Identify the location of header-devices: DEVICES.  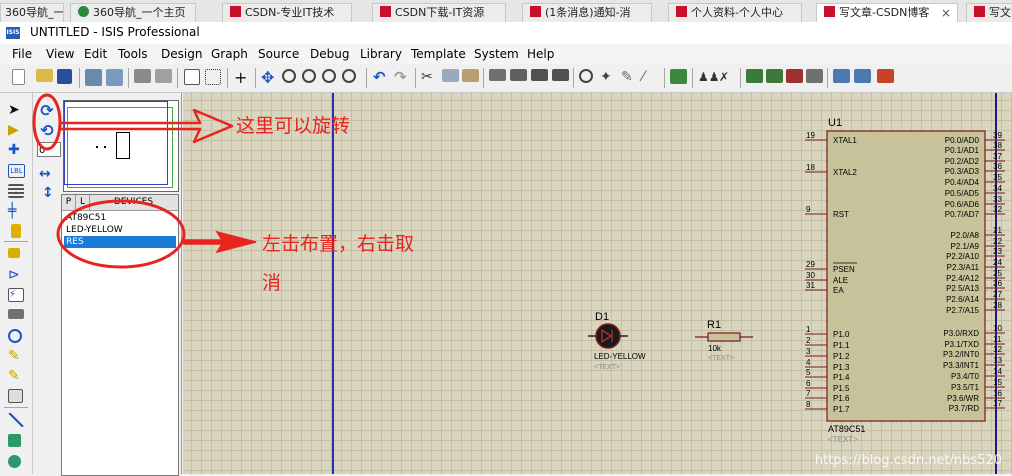
(133, 202).